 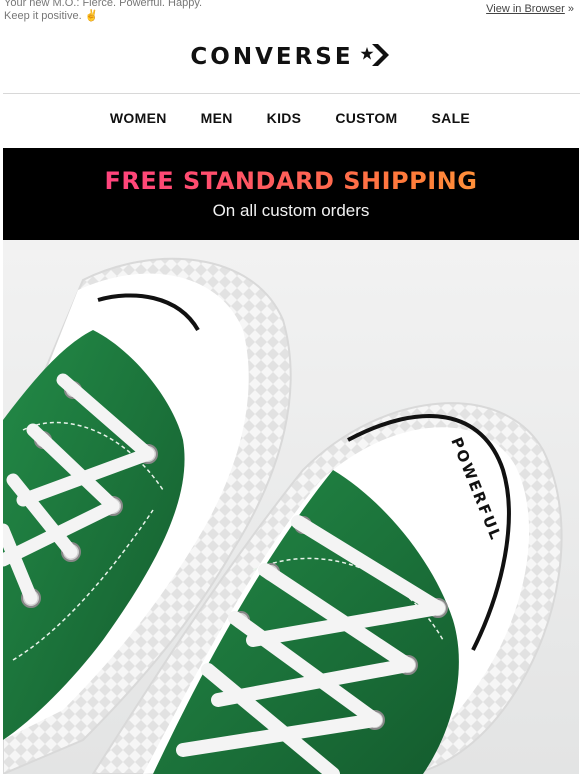 I want to click on nav-men: MEN, so click(x=217, y=122).